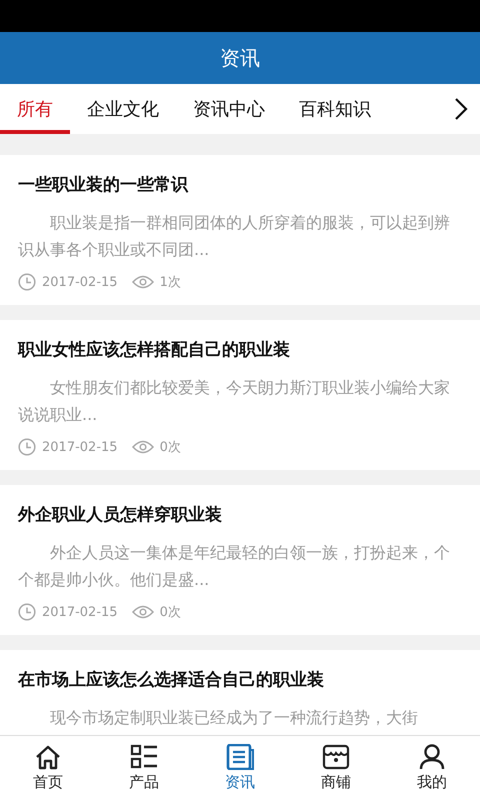 This screenshot has height=800, width=480. I want to click on nav-item: 首页, so click(48, 768).